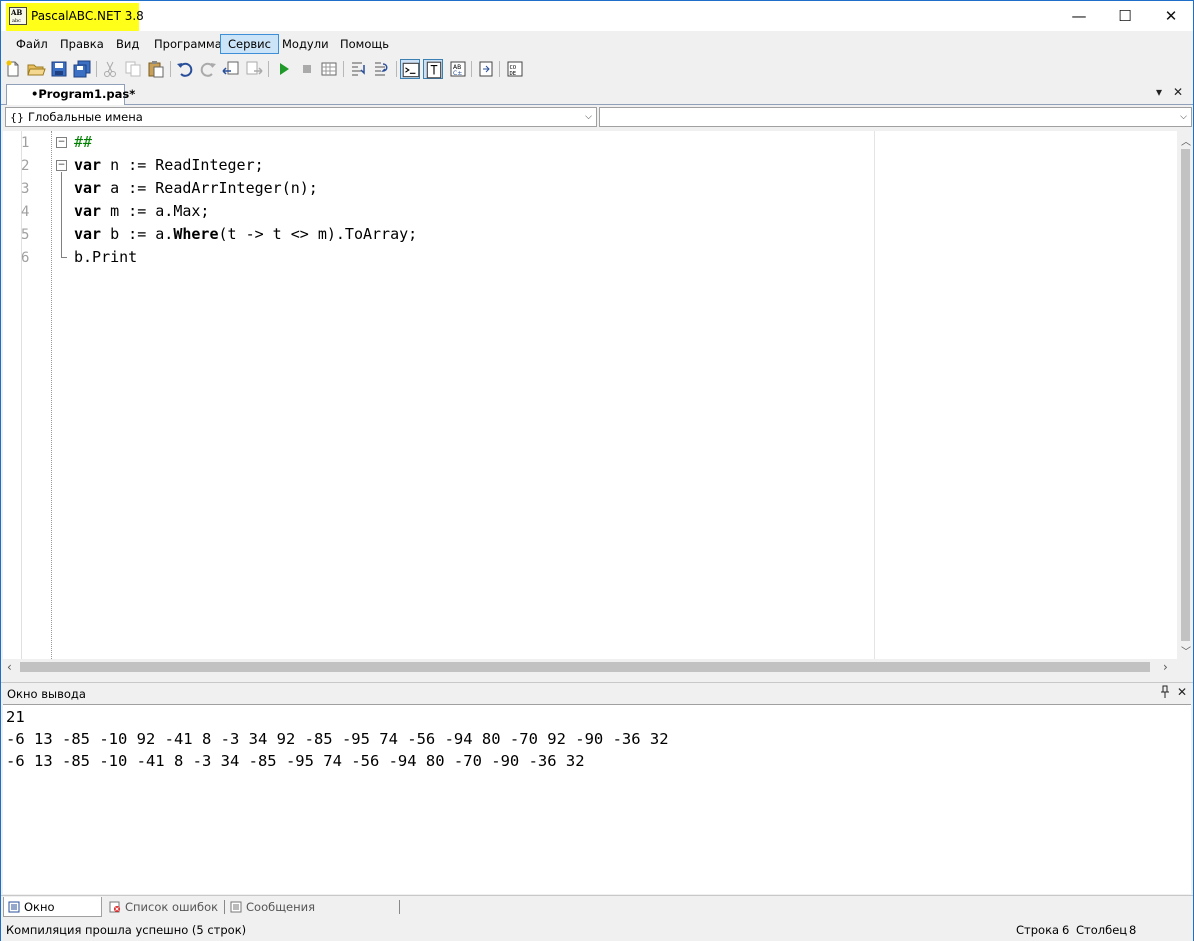 The width and height of the screenshot is (1194, 941). I want to click on code-line-6: b.Print, so click(105, 257).